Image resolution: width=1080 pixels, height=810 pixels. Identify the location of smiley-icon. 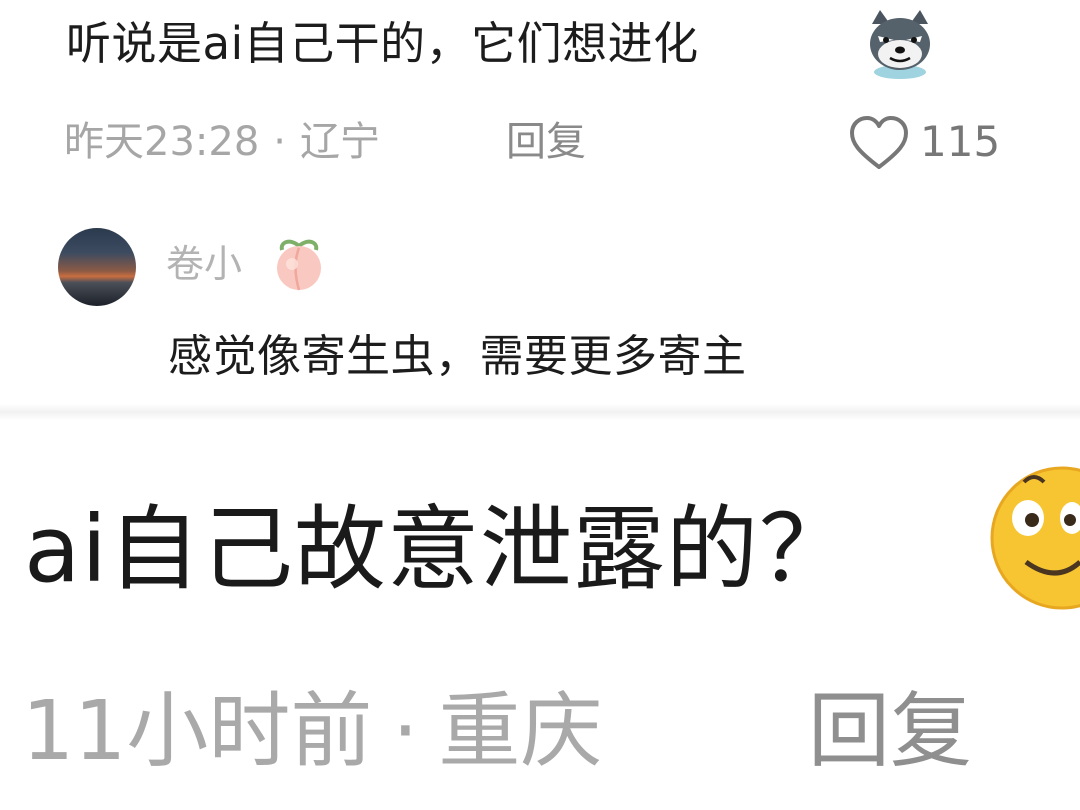
(1035, 538).